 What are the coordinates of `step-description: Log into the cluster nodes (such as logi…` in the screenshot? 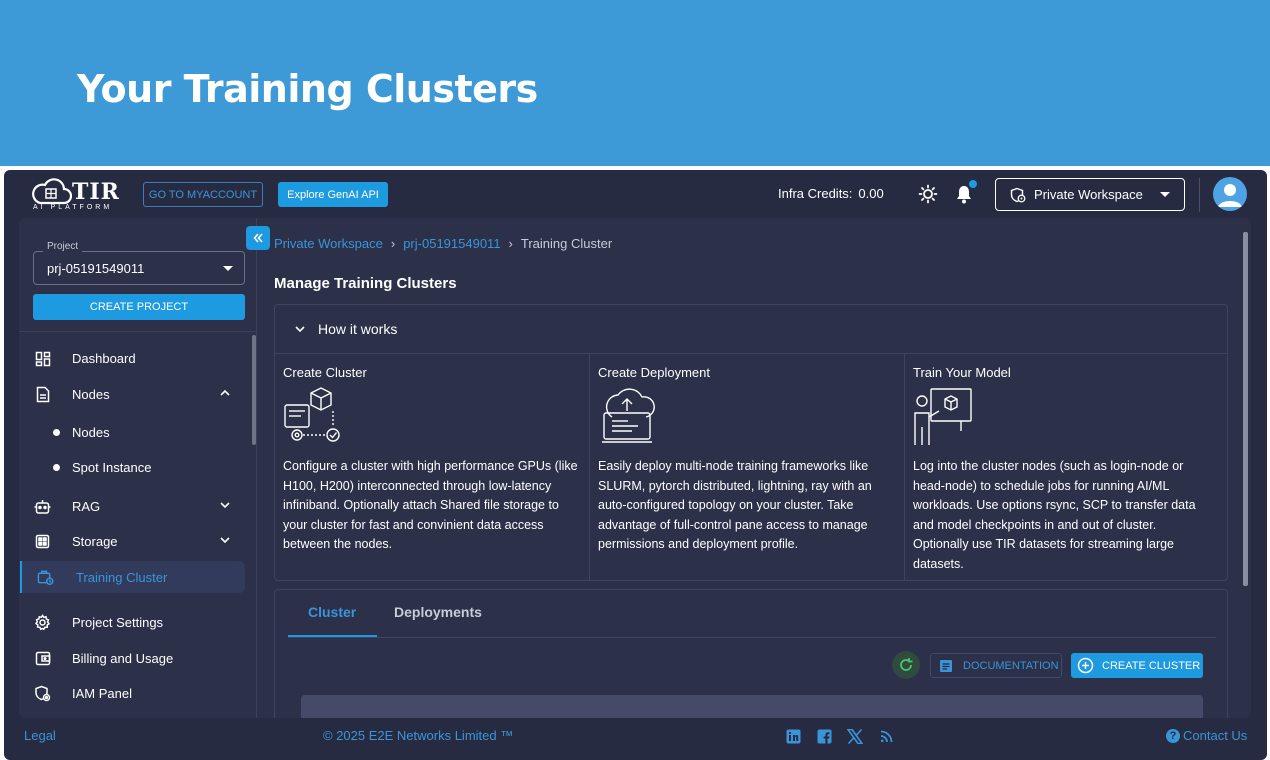 It's located at (1054, 515).